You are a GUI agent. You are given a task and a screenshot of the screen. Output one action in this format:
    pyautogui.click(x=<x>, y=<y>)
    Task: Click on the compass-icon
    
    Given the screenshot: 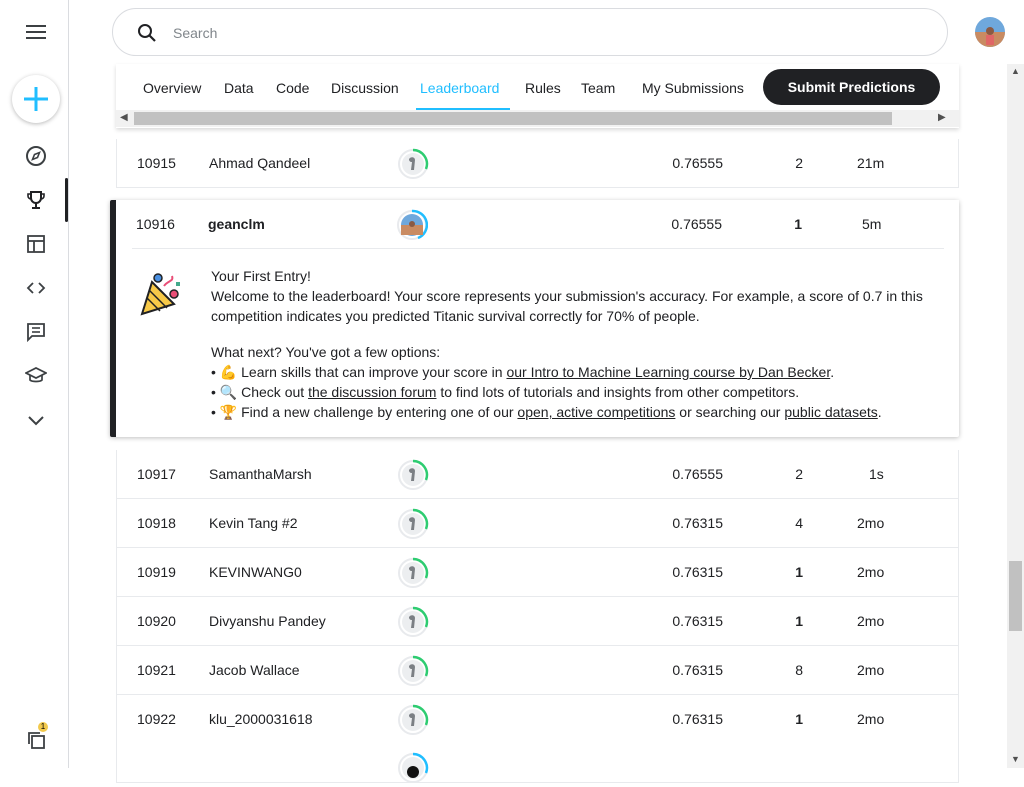 What is the action you would take?
    pyautogui.click(x=36, y=156)
    